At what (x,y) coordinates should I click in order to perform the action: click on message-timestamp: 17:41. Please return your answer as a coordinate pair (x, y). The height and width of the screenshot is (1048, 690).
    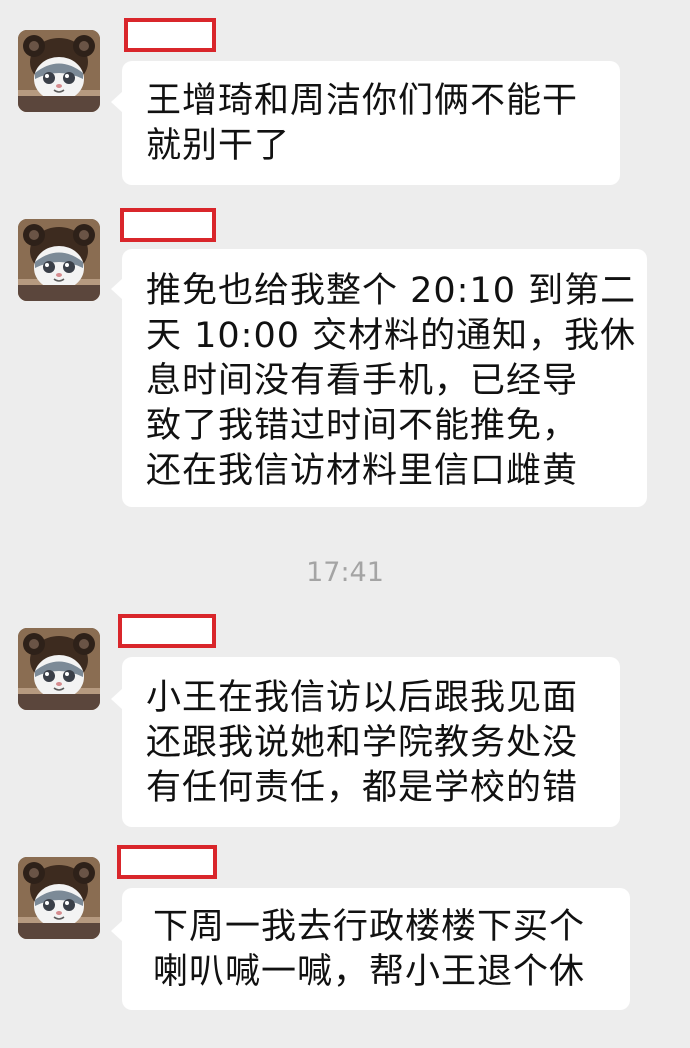
    Looking at the image, I should click on (345, 572).